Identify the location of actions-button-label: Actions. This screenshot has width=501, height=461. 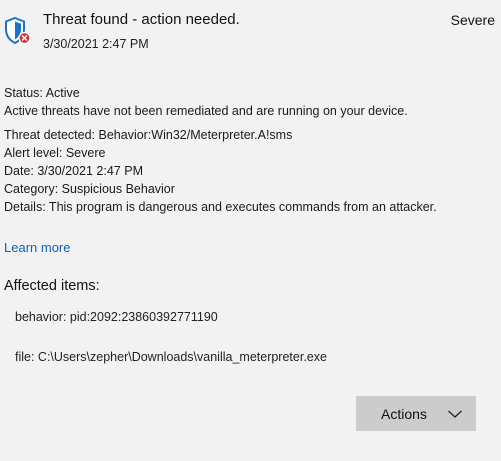
(404, 413).